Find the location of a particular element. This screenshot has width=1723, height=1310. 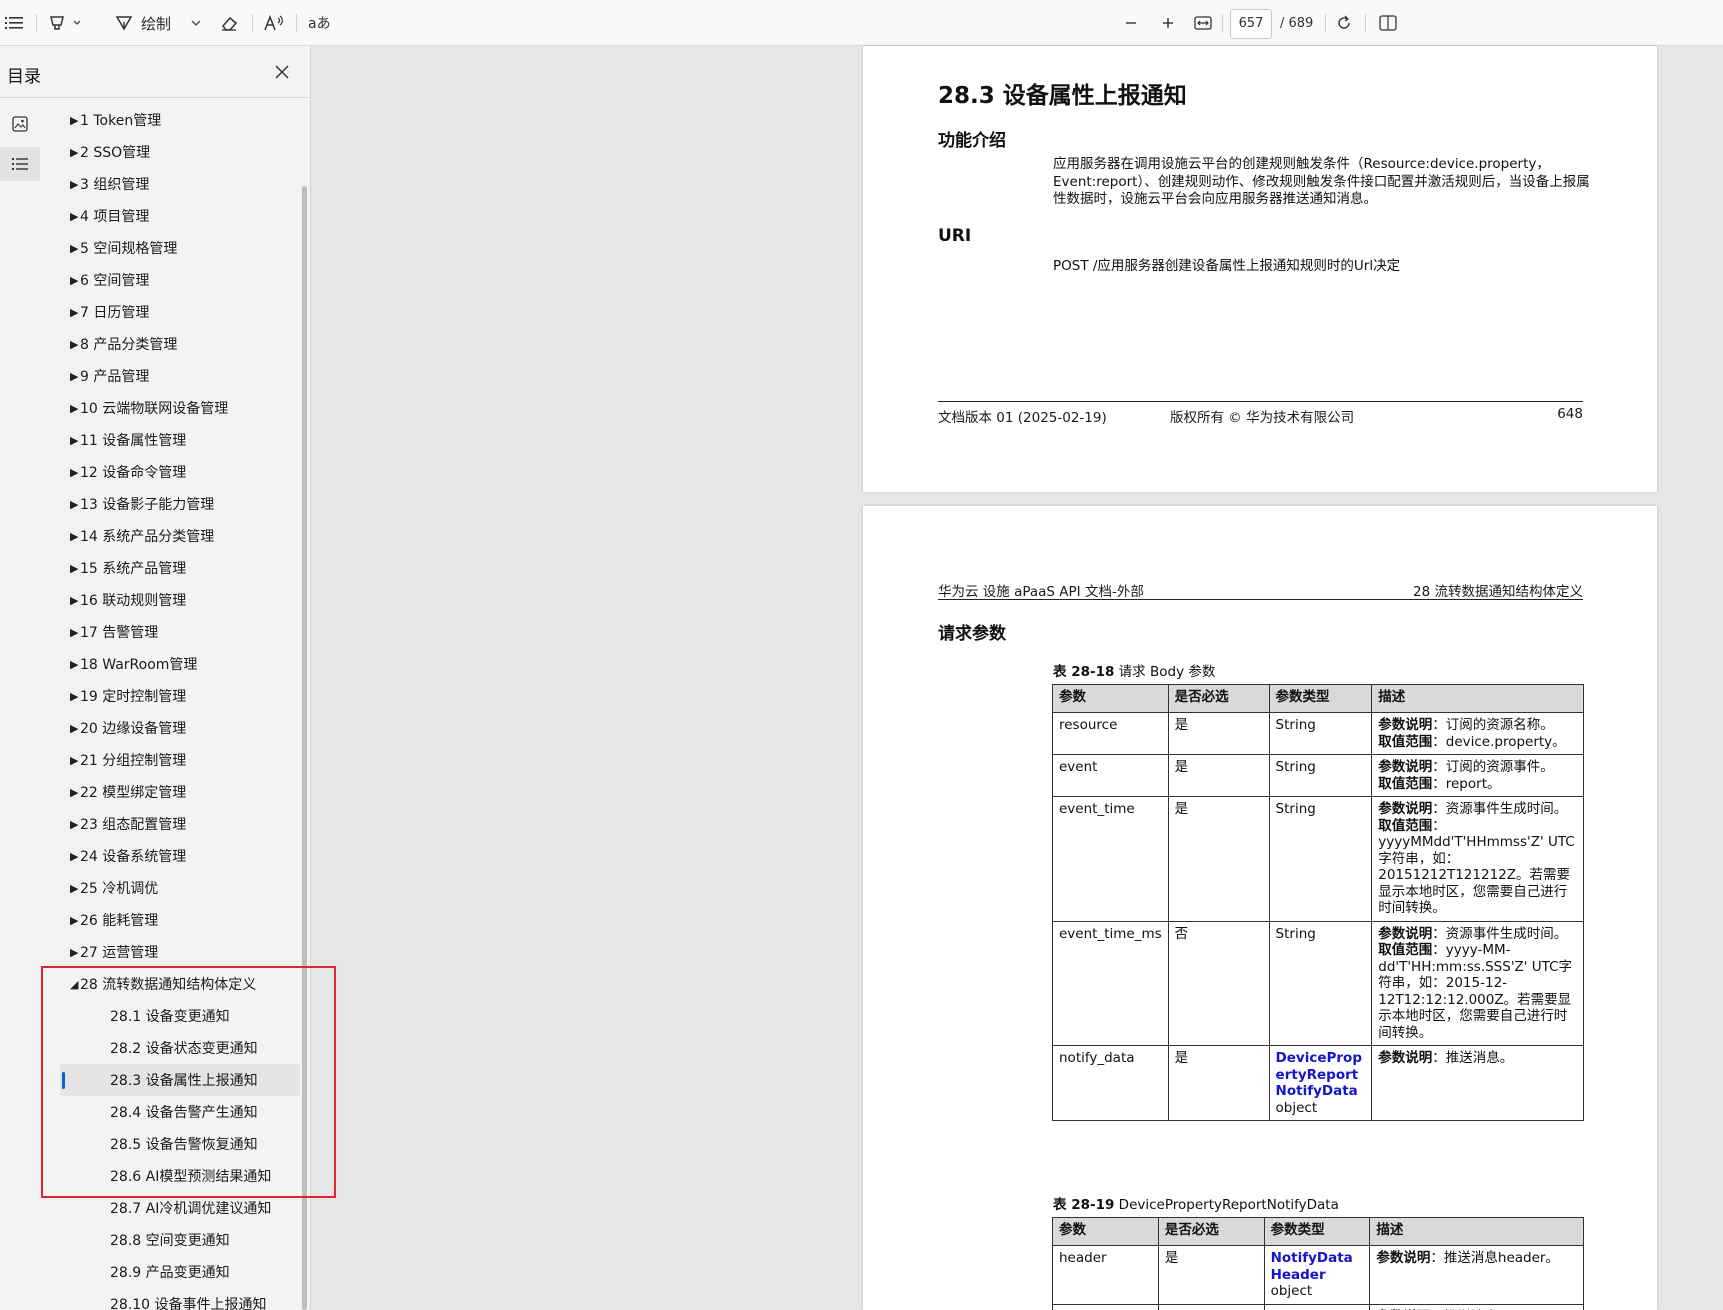

toc-item-label: 25 冷机调优 is located at coordinates (119, 889).